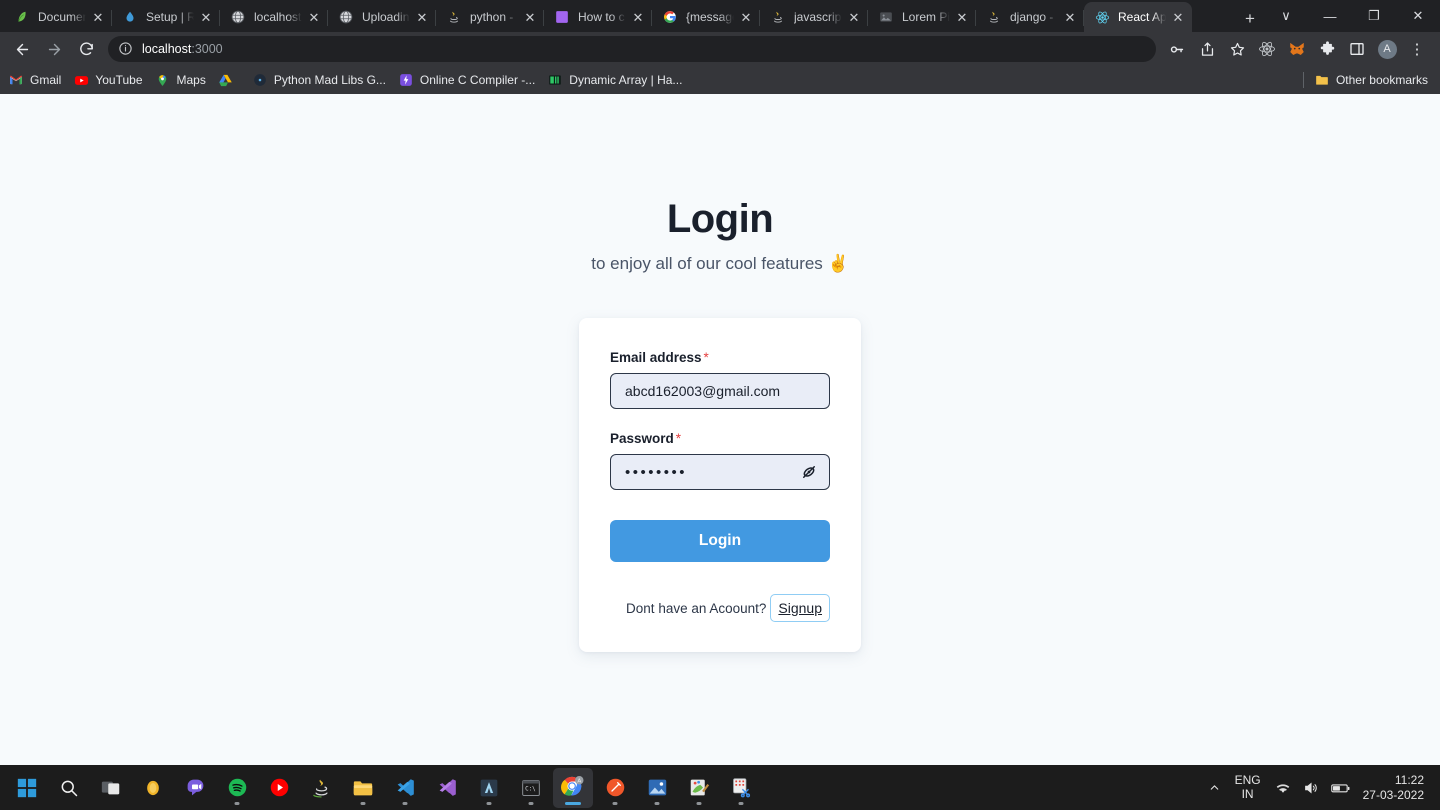 The height and width of the screenshot is (810, 1440). What do you see at coordinates (274, 17) in the screenshot?
I see `browser-tab: localhost ✕` at bounding box center [274, 17].